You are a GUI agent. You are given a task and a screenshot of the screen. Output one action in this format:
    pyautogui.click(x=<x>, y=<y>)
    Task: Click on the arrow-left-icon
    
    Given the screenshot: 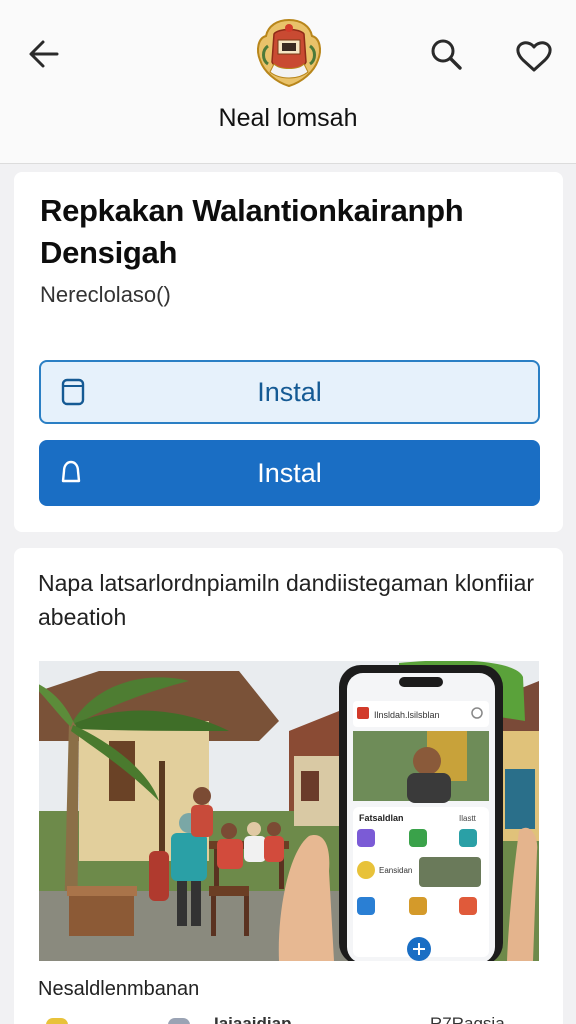 What is the action you would take?
    pyautogui.click(x=44, y=54)
    